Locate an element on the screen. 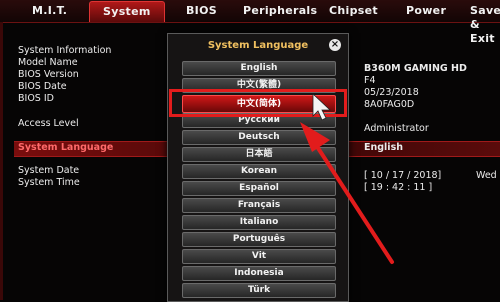  language-option-german: Deutsch is located at coordinates (259, 137).